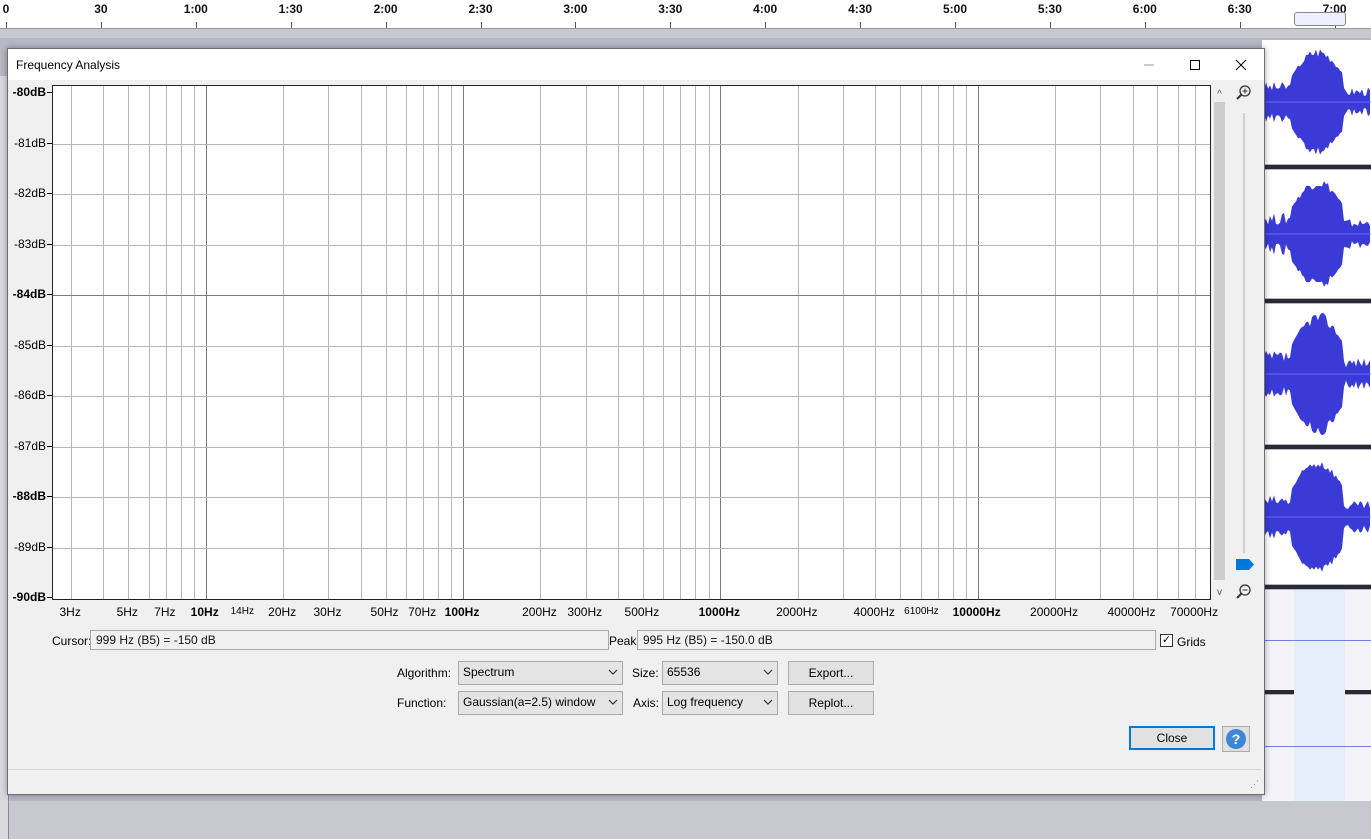 This screenshot has width=1371, height=839. I want to click on resize-grip-icon: ⋰, so click(1254, 784).